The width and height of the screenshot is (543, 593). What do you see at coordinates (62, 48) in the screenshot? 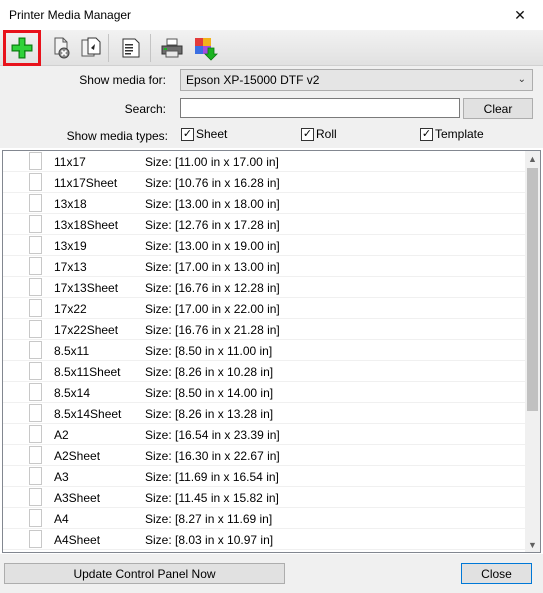
I see `delete-media-icon` at bounding box center [62, 48].